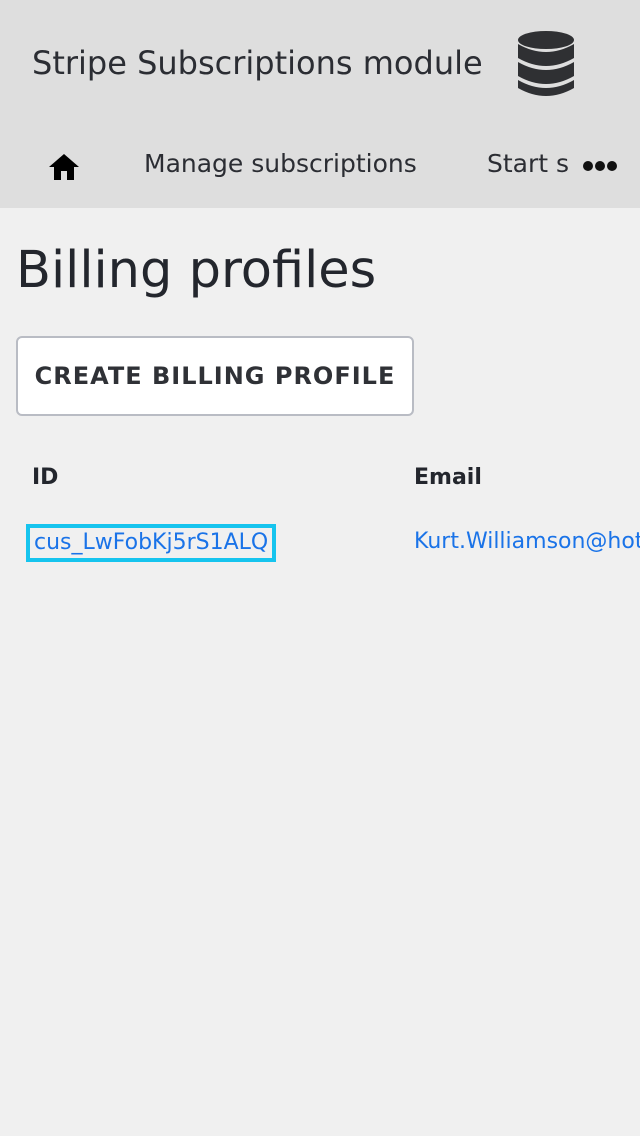  What do you see at coordinates (527, 542) in the screenshot?
I see `customer-email-link: Kurt.Williamson@hotmail.com` at bounding box center [527, 542].